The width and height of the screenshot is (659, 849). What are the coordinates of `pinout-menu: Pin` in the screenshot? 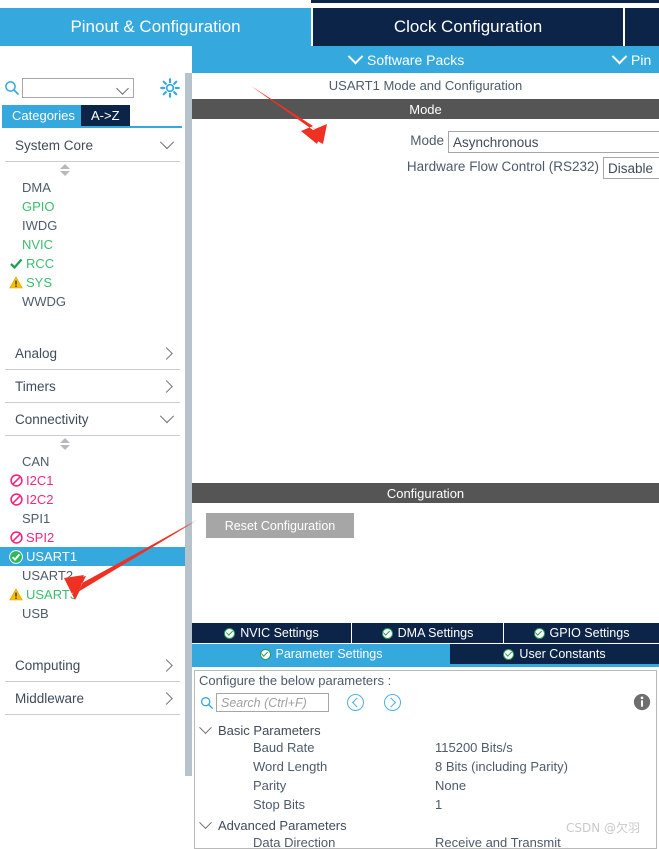 It's located at (631, 59).